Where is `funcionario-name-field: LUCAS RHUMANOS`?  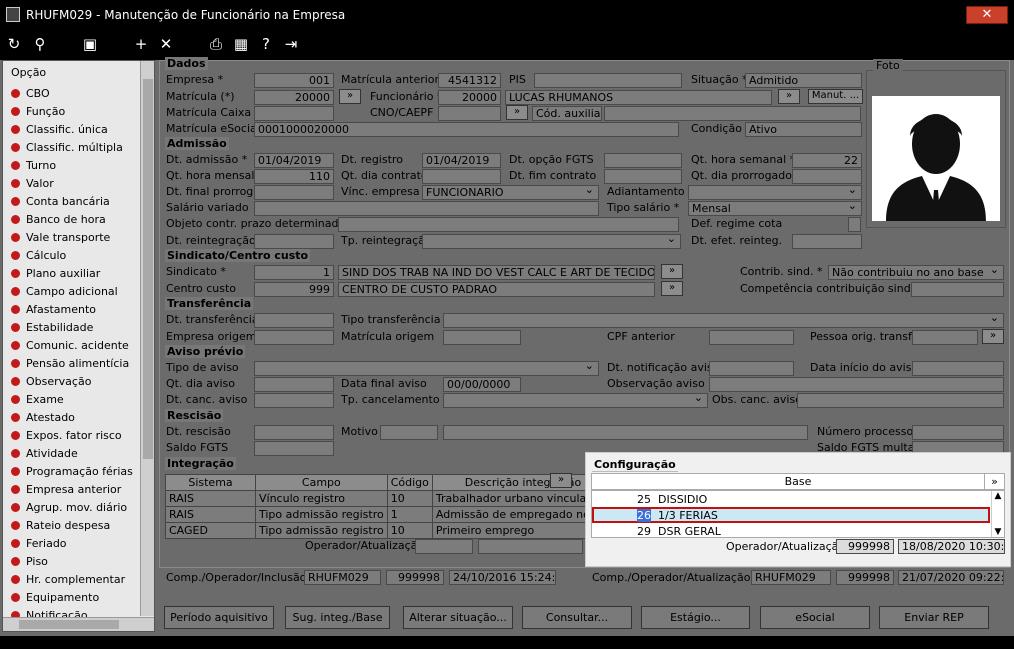 funcionario-name-field: LUCAS RHUMANOS is located at coordinates (638, 97).